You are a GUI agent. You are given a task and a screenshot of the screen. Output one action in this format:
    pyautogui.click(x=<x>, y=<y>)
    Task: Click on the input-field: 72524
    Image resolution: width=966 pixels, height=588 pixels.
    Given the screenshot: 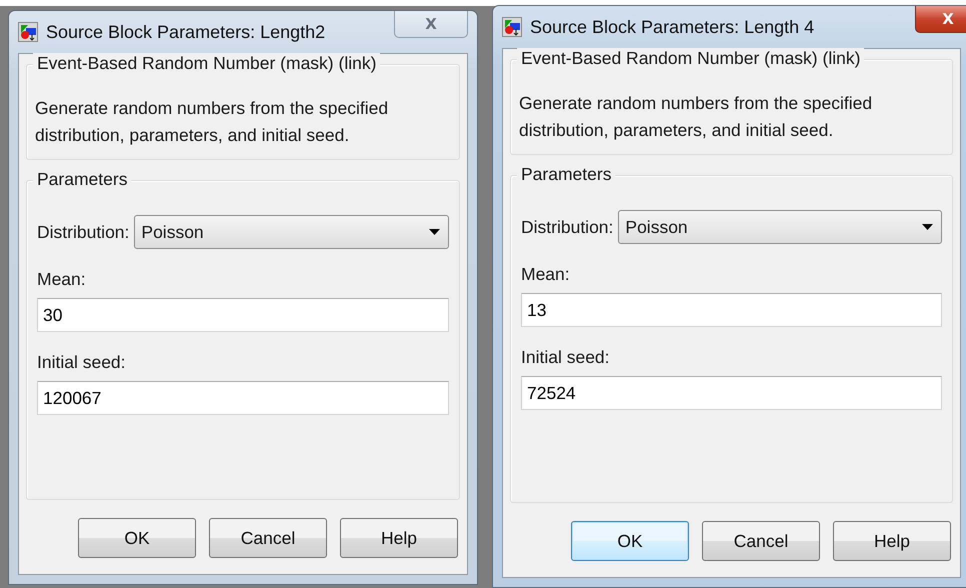 What is the action you would take?
    pyautogui.click(x=731, y=393)
    